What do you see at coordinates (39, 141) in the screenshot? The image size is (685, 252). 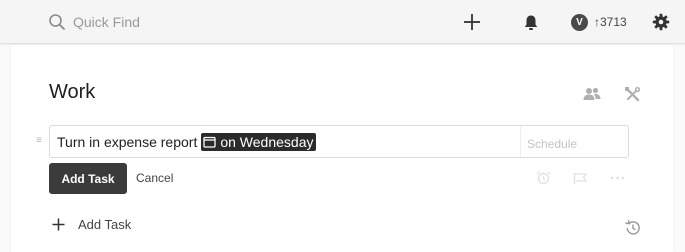 I see `drag-handle-icon: ≡` at bounding box center [39, 141].